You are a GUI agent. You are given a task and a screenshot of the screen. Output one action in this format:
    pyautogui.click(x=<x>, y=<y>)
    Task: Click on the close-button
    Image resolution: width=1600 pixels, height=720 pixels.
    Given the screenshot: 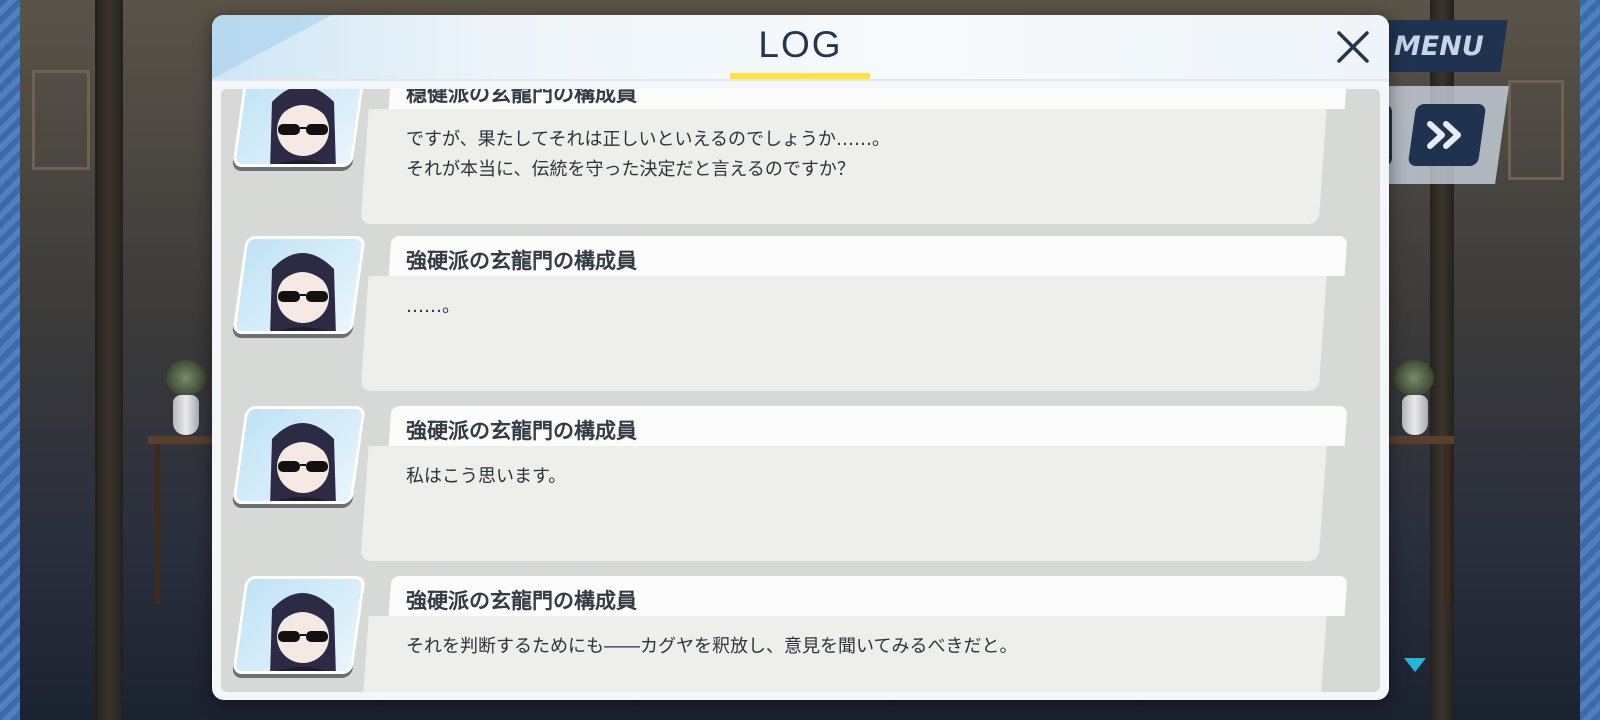 What is the action you would take?
    pyautogui.click(x=1353, y=47)
    